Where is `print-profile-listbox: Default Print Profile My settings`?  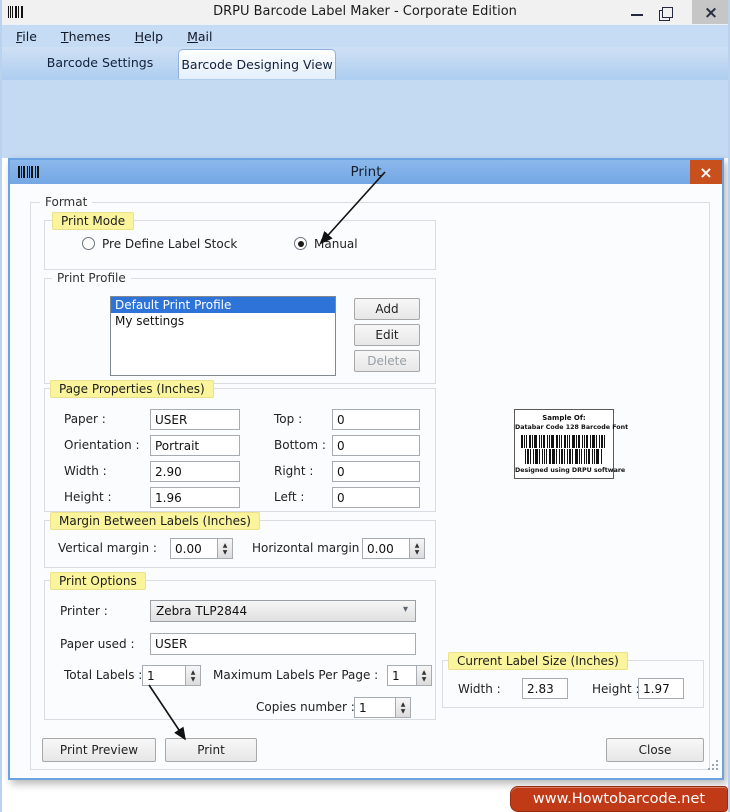 print-profile-listbox: Default Print Profile My settings is located at coordinates (223, 336).